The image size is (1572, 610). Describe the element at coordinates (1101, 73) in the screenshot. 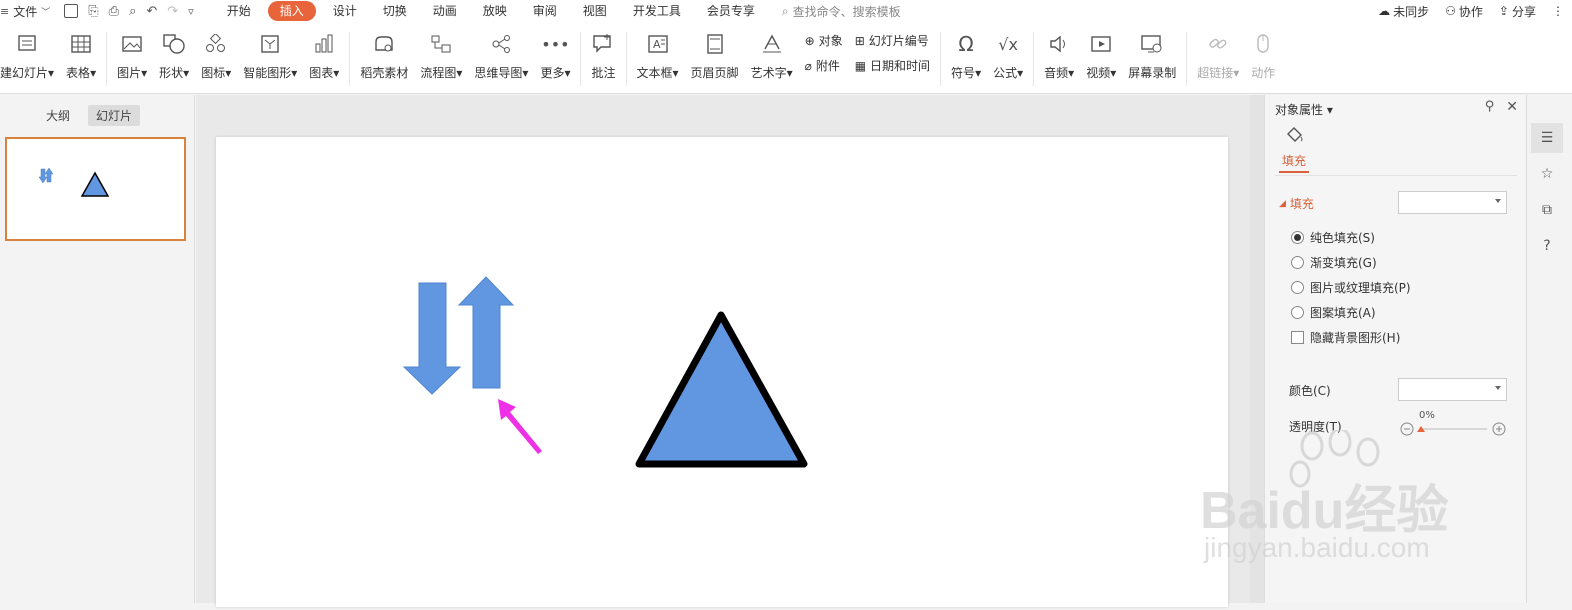

I see `video-label: 视频▾` at that location.